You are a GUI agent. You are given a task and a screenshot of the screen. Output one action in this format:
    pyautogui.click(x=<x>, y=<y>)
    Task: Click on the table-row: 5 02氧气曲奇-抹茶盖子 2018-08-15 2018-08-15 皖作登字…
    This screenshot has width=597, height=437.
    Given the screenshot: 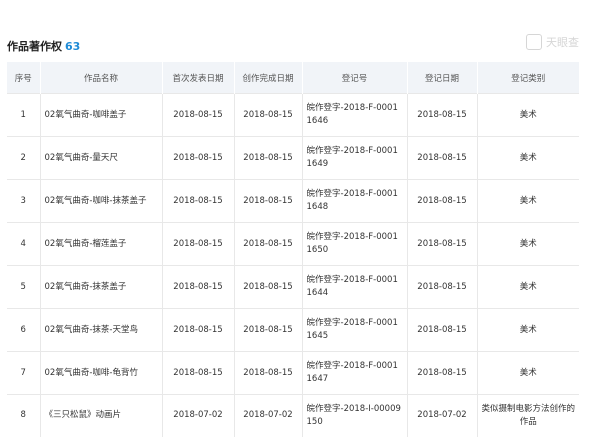 What is the action you would take?
    pyautogui.click(x=293, y=287)
    